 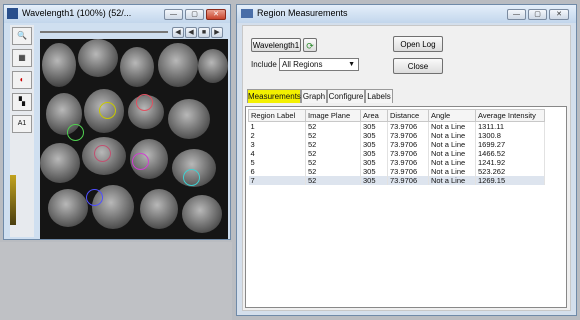 I want to click on region-maximize-button: ▢, so click(x=537, y=14).